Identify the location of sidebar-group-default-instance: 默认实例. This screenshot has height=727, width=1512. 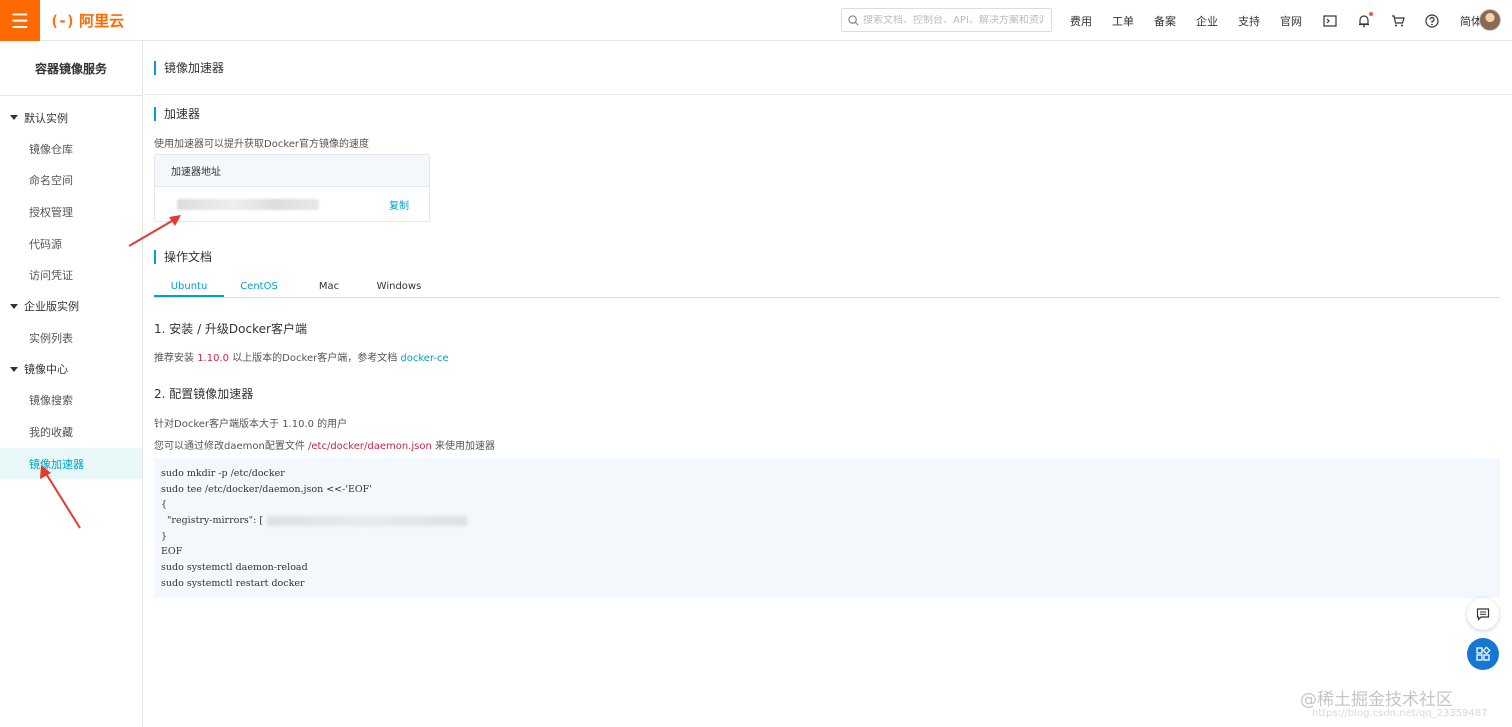
(71, 117).